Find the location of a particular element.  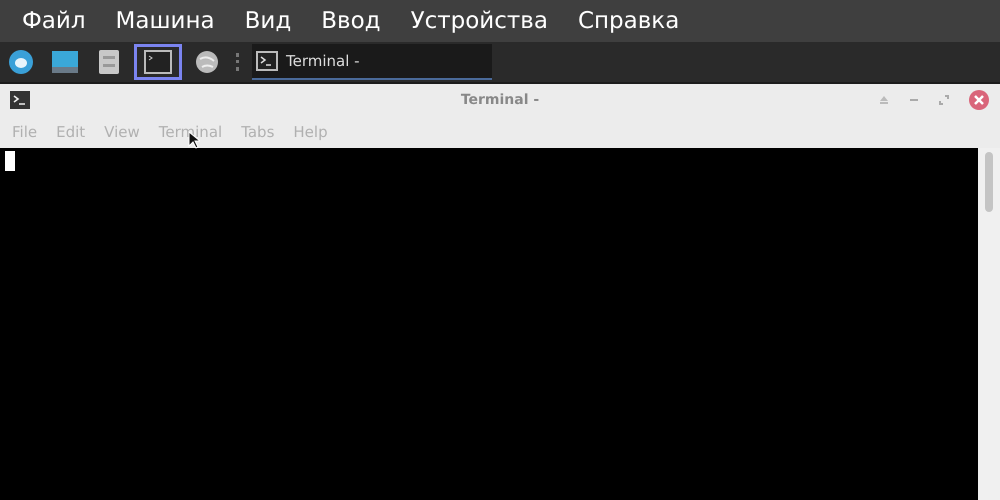

menu-item: Ввод is located at coordinates (351, 21).